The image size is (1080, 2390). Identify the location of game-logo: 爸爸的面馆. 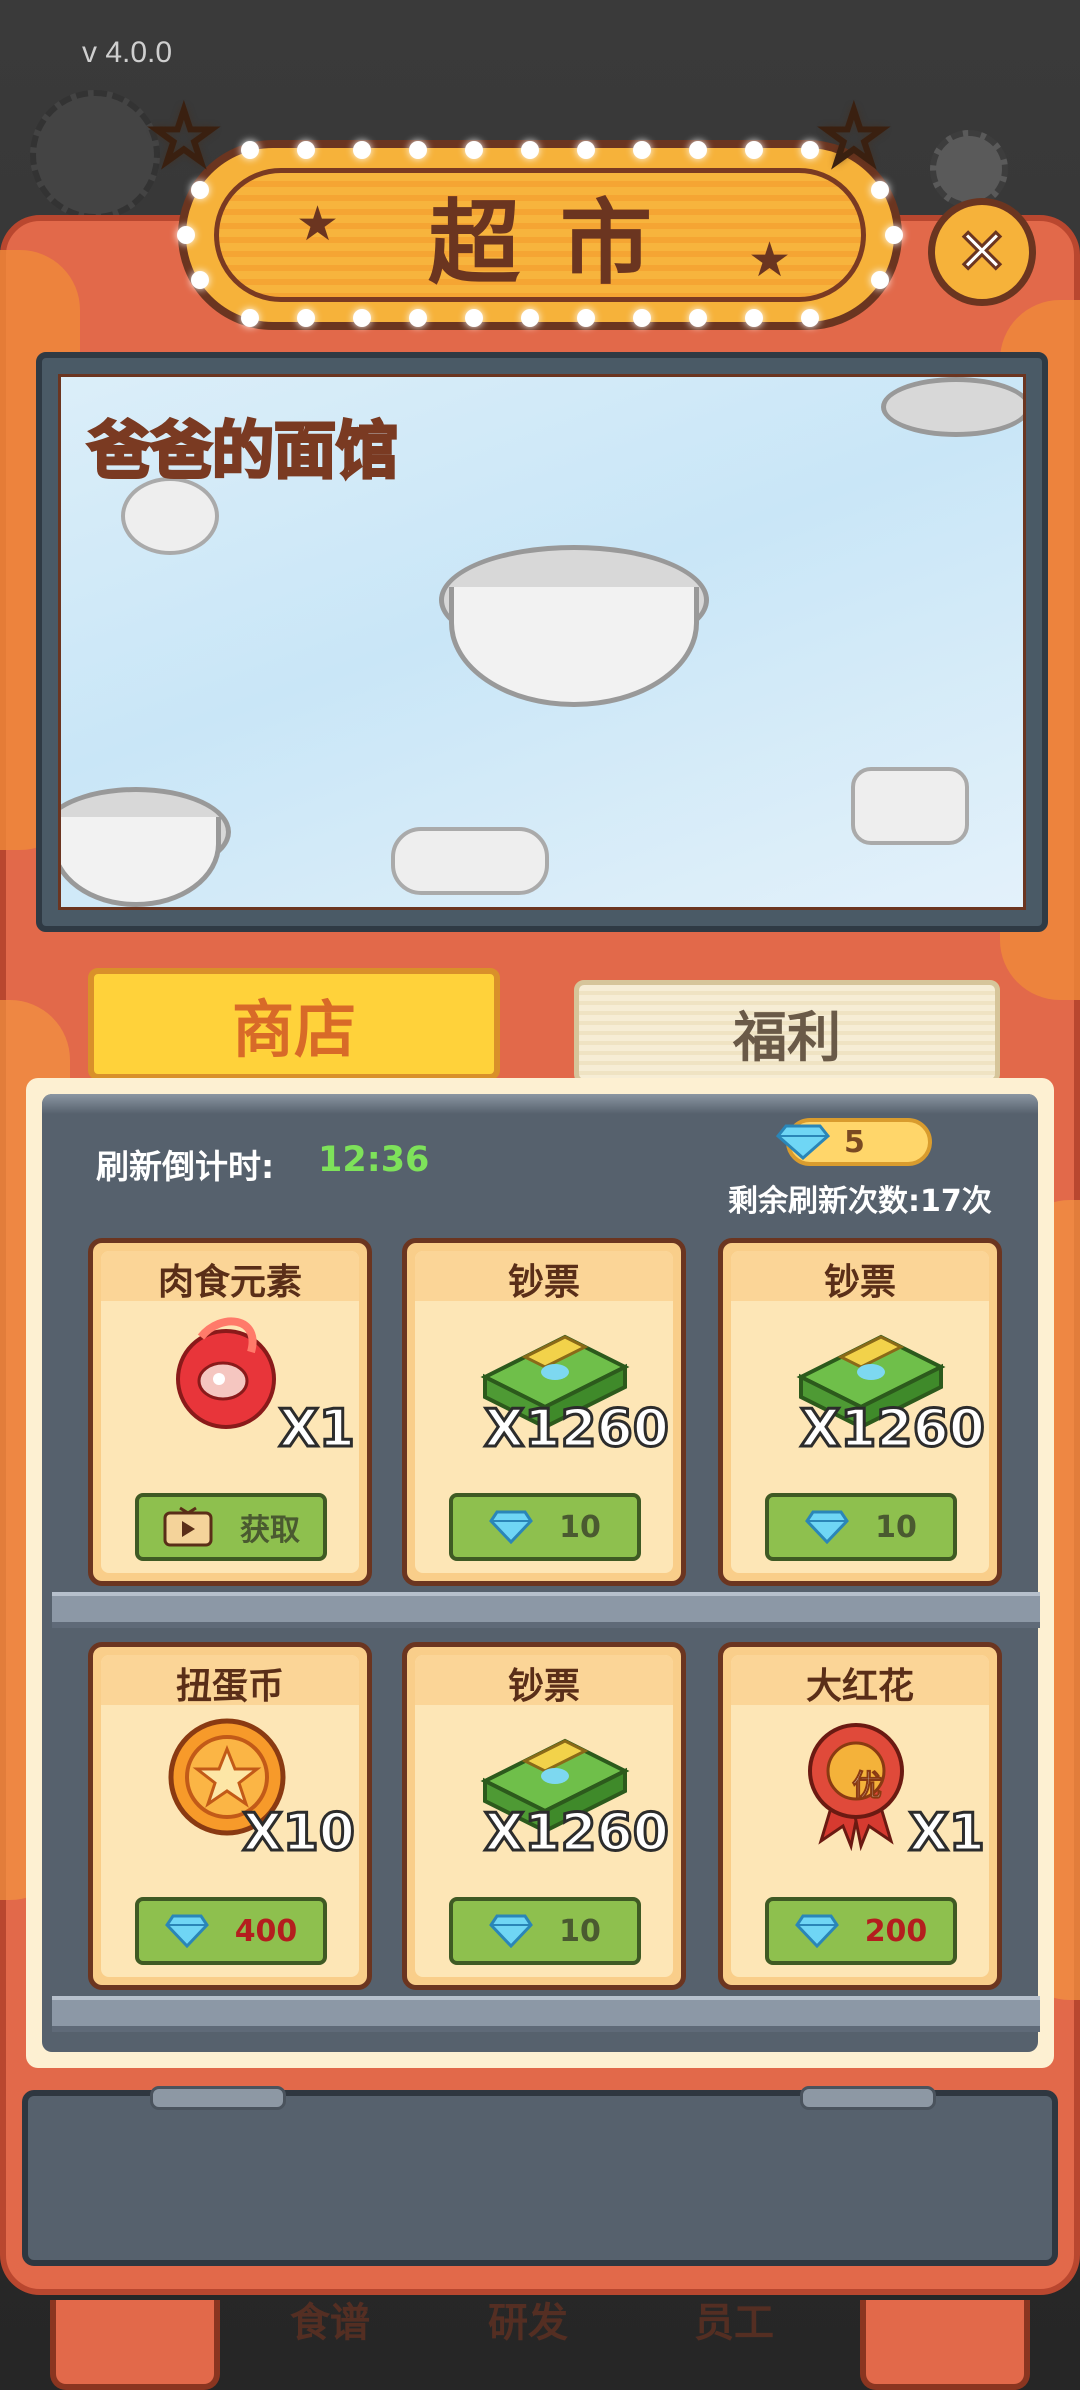
(242, 451).